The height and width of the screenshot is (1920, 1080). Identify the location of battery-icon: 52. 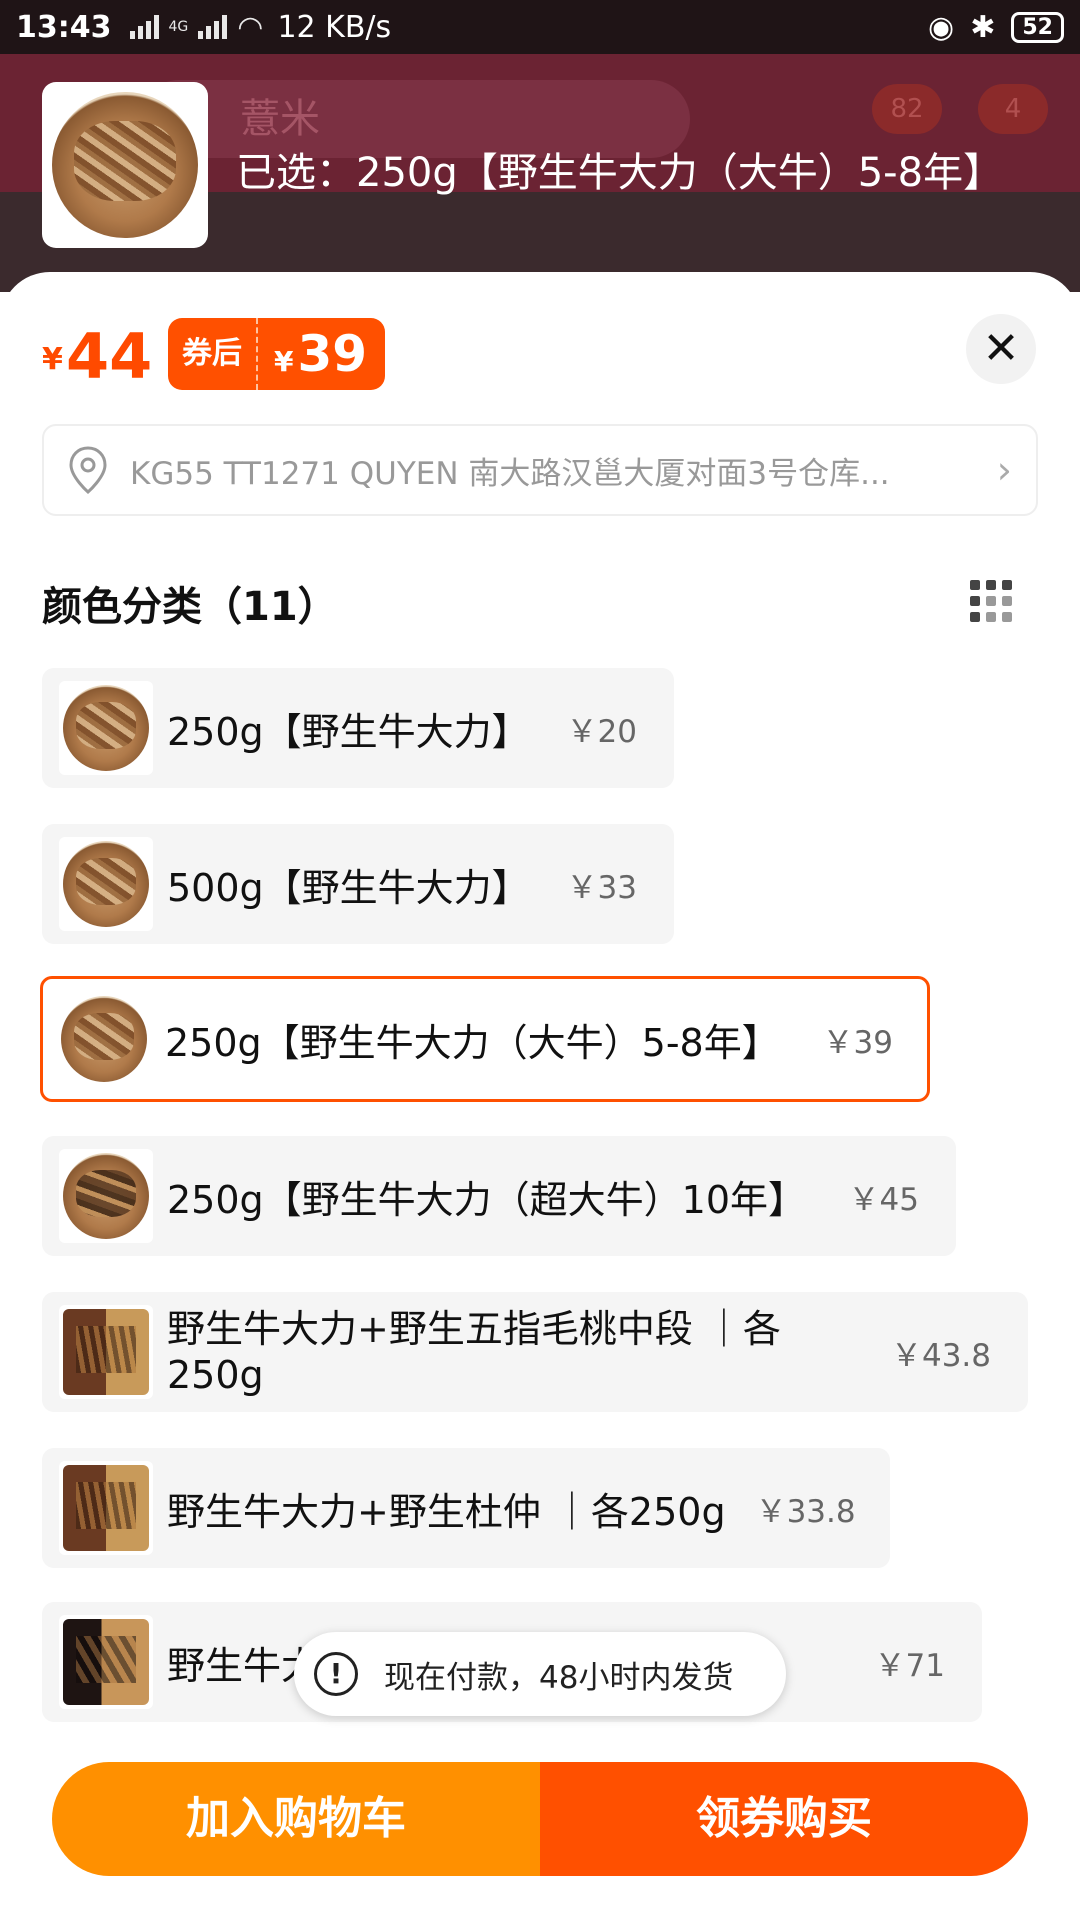
(1037, 27).